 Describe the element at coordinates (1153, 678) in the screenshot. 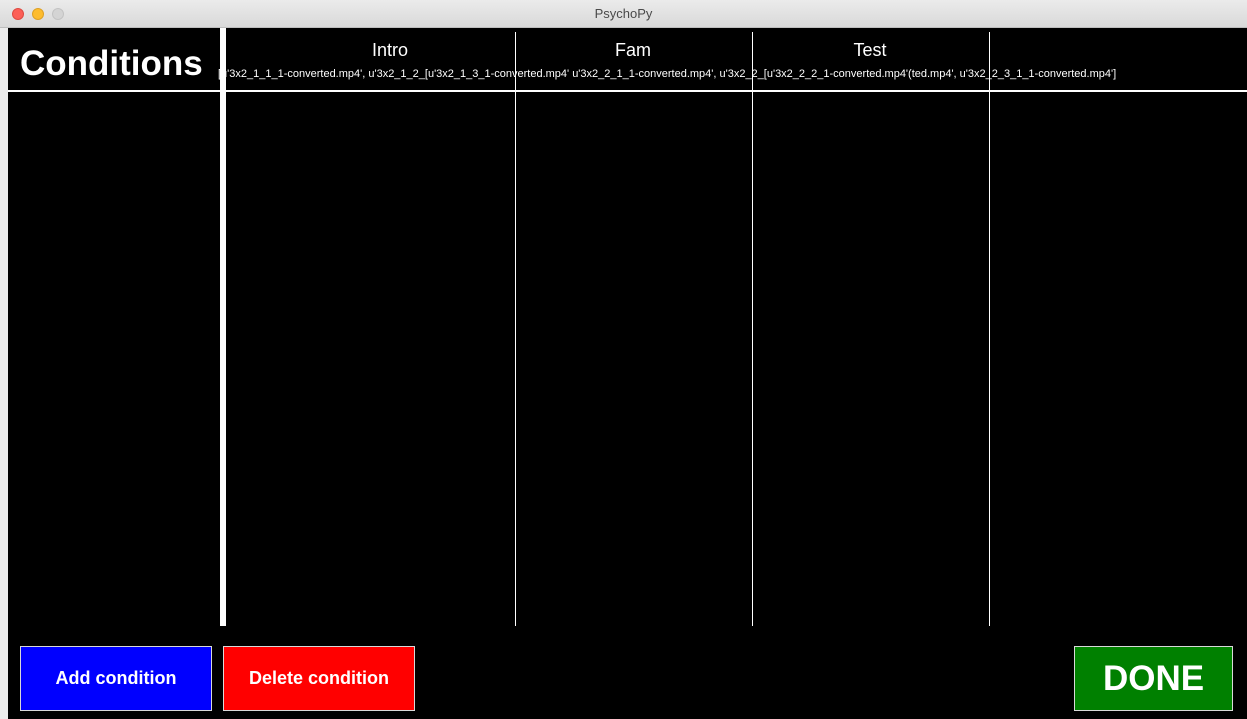

I see `done-button: DONE` at that location.